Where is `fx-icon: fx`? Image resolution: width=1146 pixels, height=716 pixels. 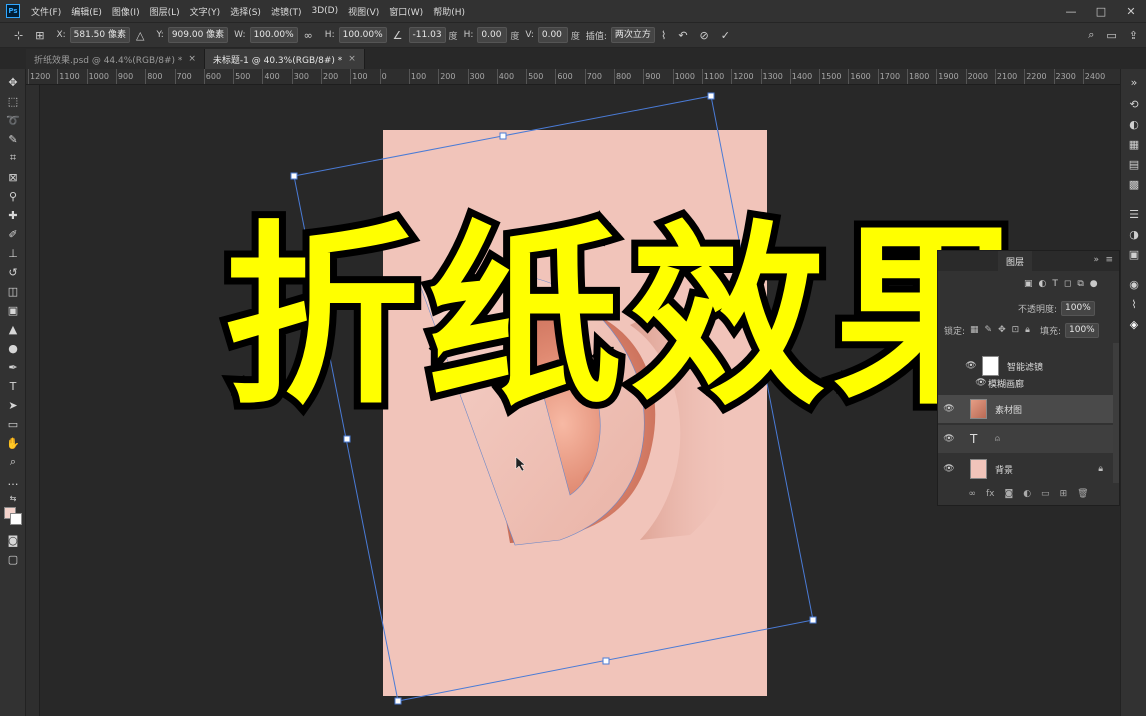 fx-icon: fx is located at coordinates (990, 494).